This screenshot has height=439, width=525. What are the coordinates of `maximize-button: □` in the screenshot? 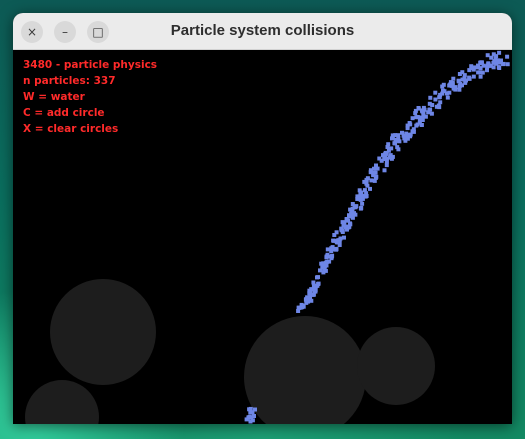 It's located at (98, 32).